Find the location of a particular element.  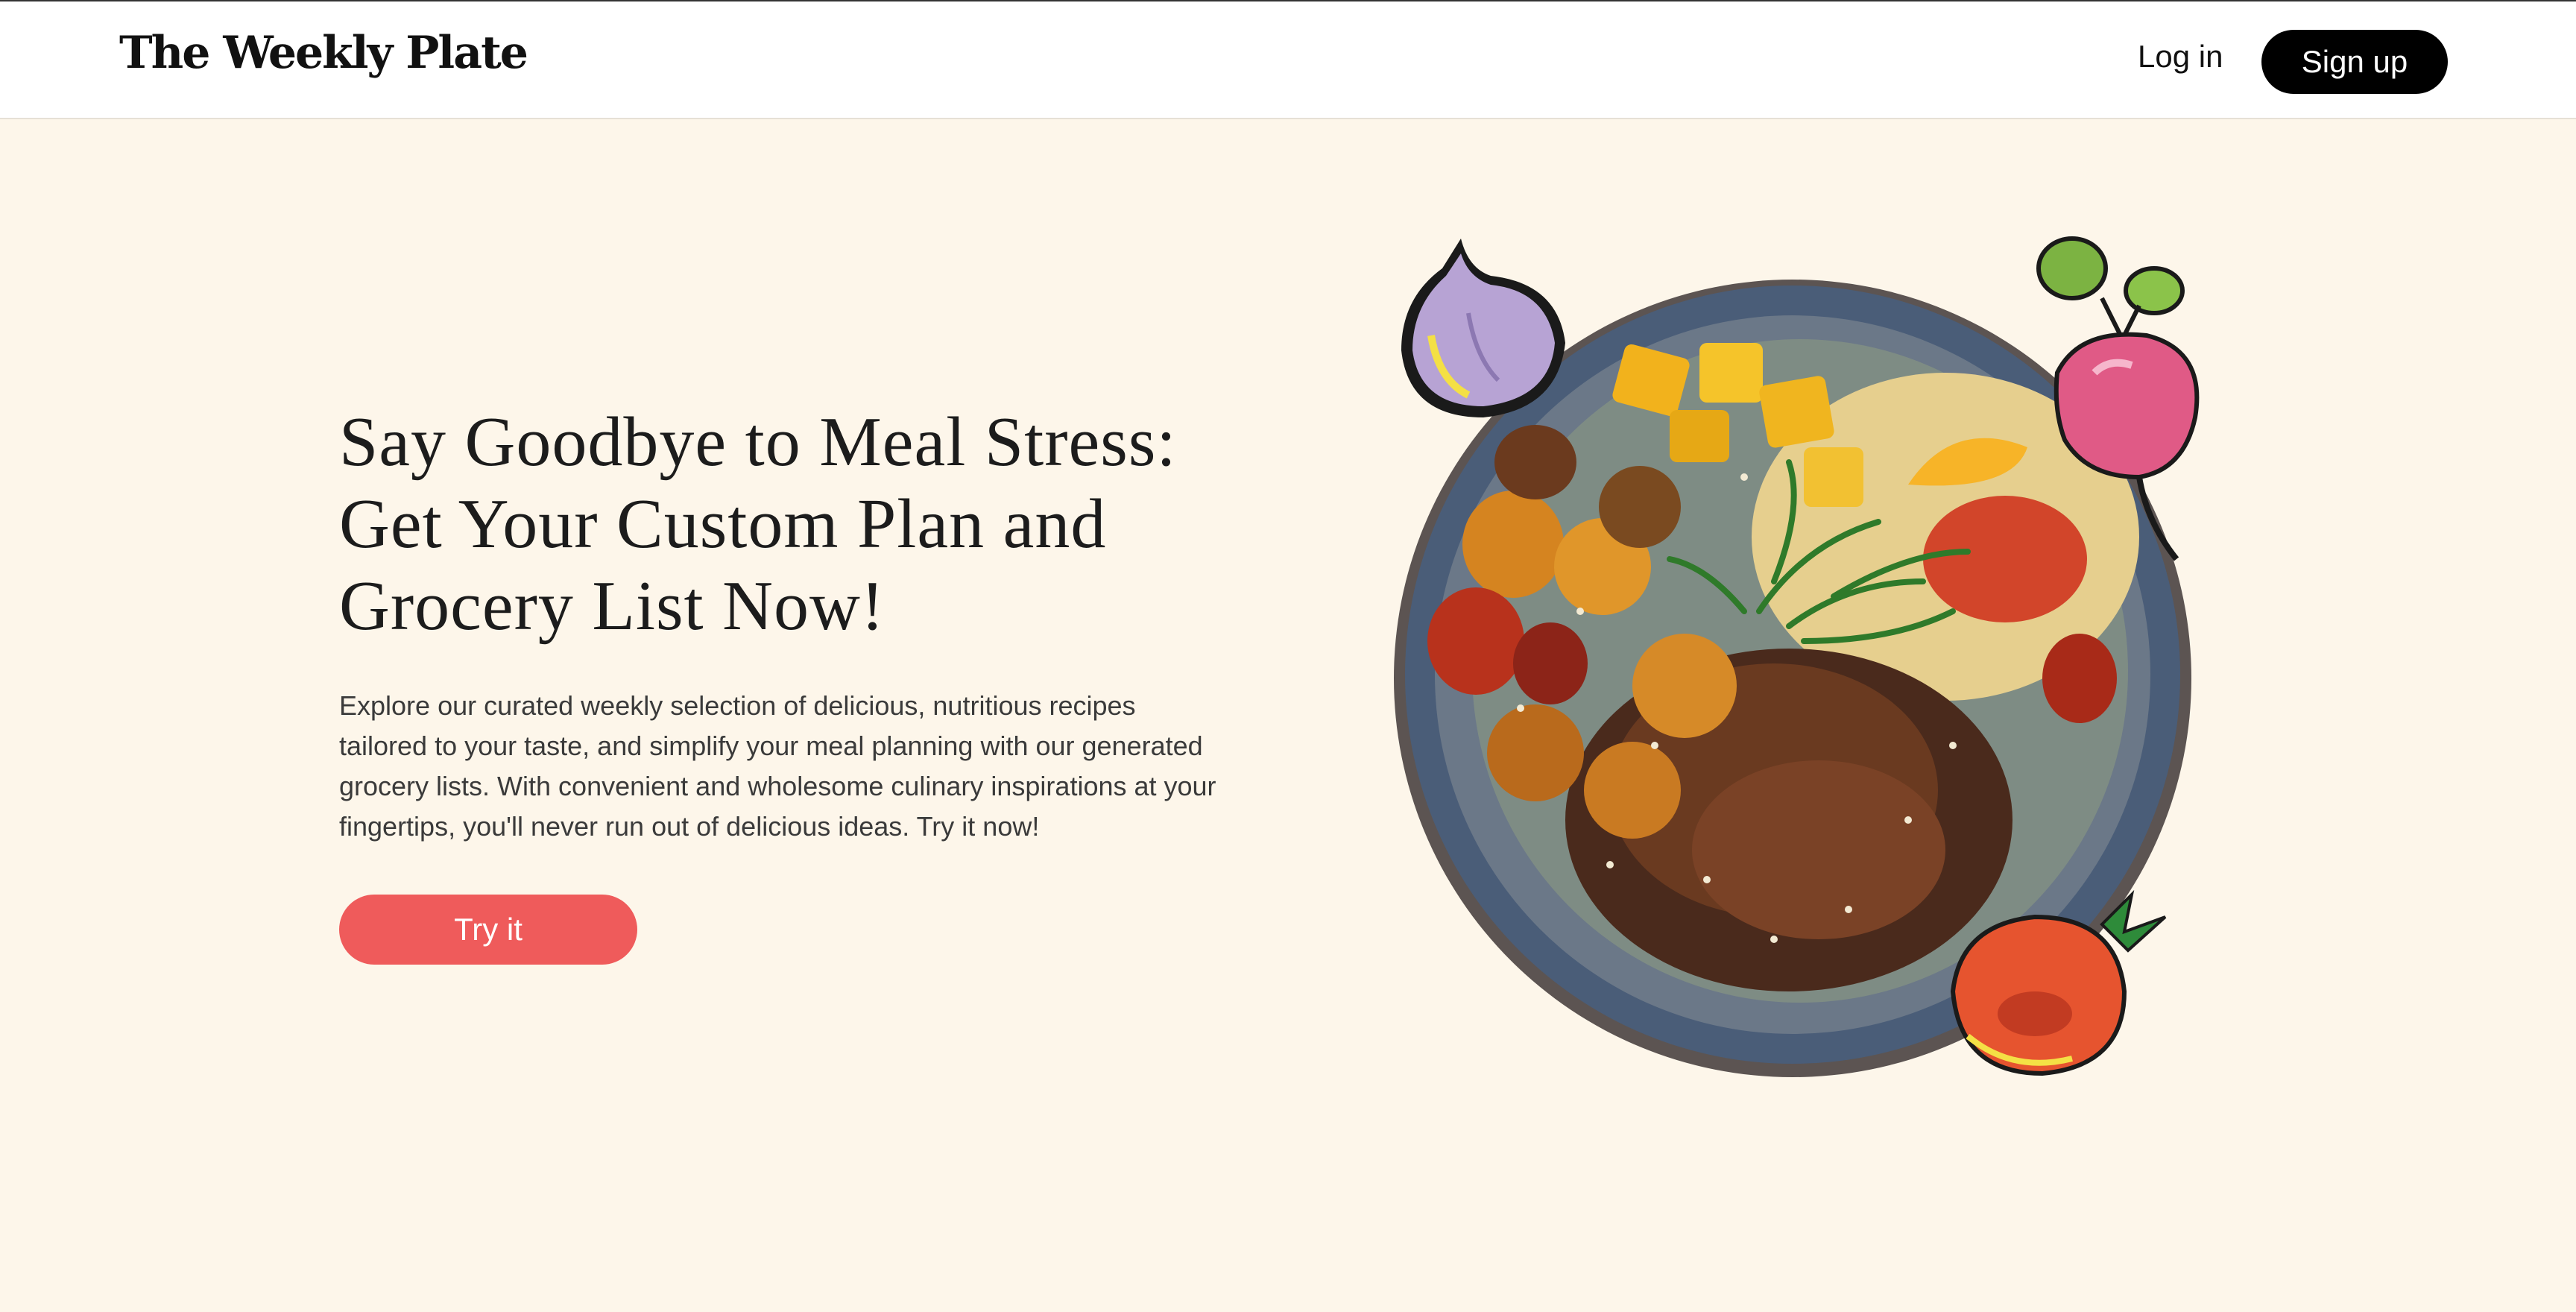

login-link: Log in is located at coordinates (2180, 57).